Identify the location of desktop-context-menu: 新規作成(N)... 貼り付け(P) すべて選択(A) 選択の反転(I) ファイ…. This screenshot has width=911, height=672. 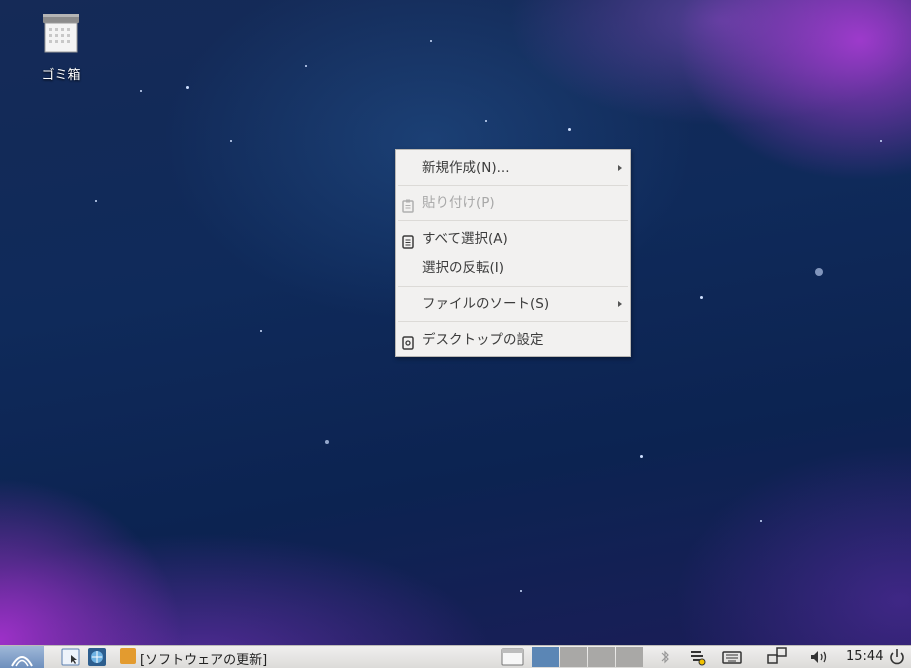
(513, 253).